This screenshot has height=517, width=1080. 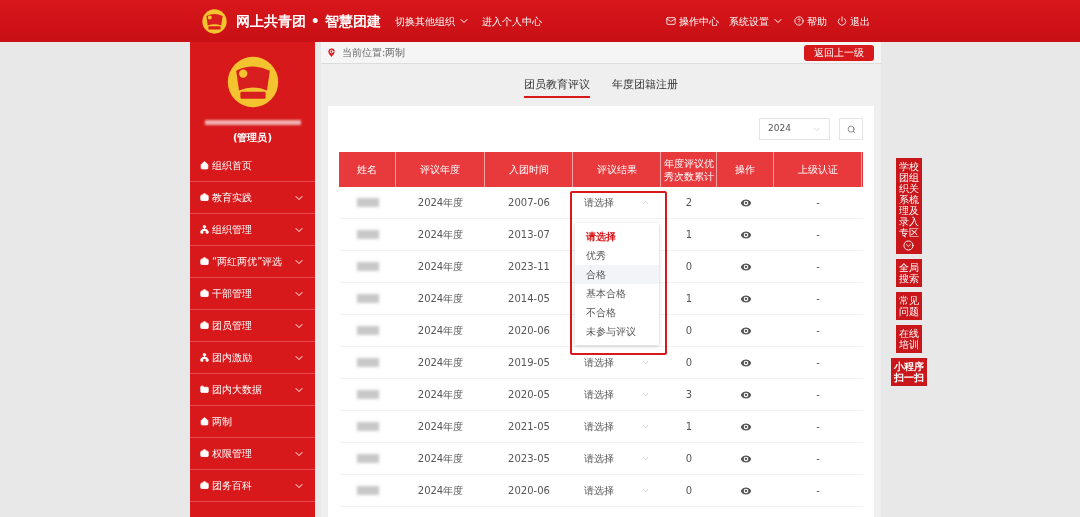 I want to click on side-shortcut: 学校团组织关系梳理及录入专区, so click(x=908, y=206).